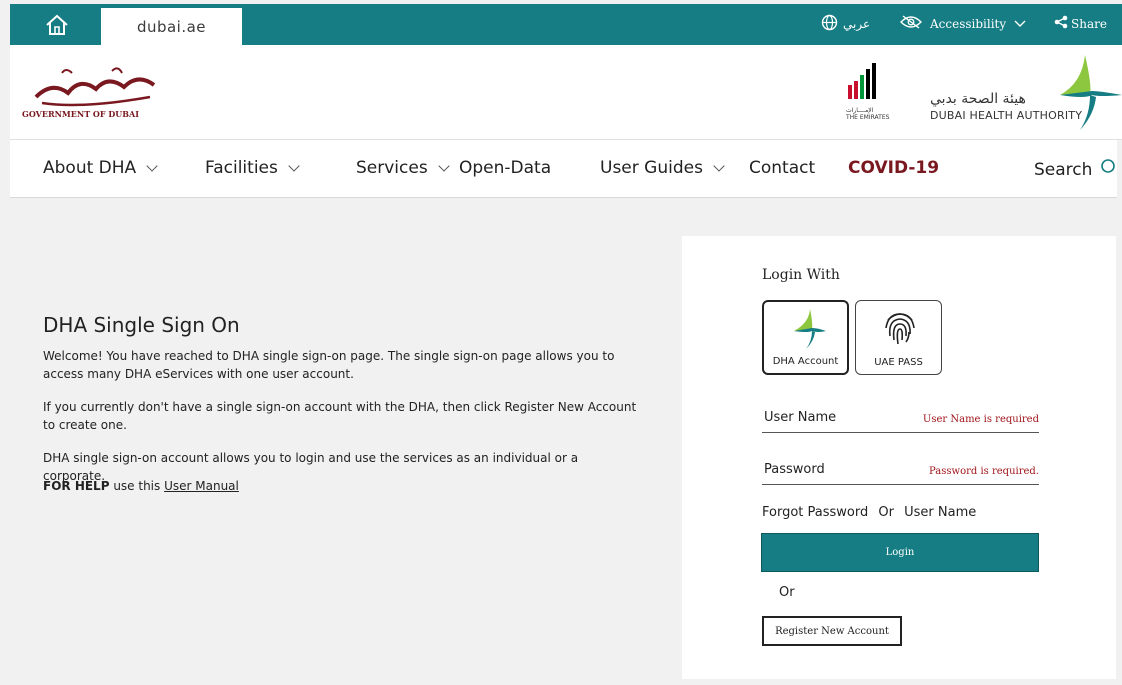 This screenshot has width=1122, height=685. Describe the element at coordinates (794, 469) in the screenshot. I see `password-label: Password` at that location.